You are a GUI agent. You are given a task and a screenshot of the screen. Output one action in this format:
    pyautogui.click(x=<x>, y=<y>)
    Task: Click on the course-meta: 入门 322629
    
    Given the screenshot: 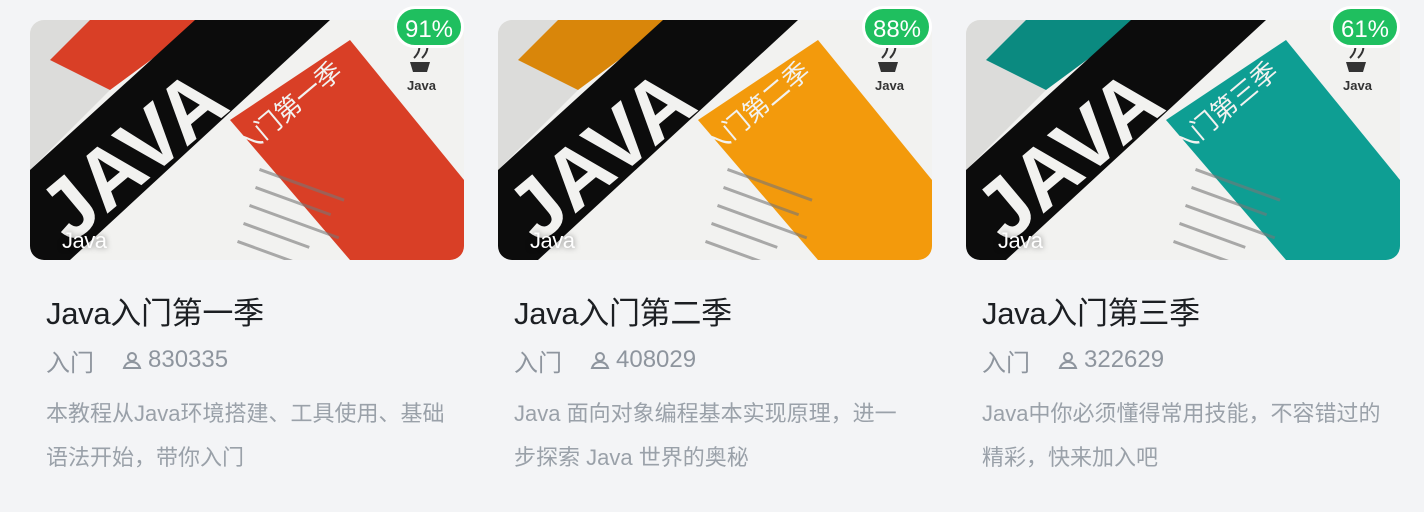 What is the action you would take?
    pyautogui.click(x=1073, y=360)
    